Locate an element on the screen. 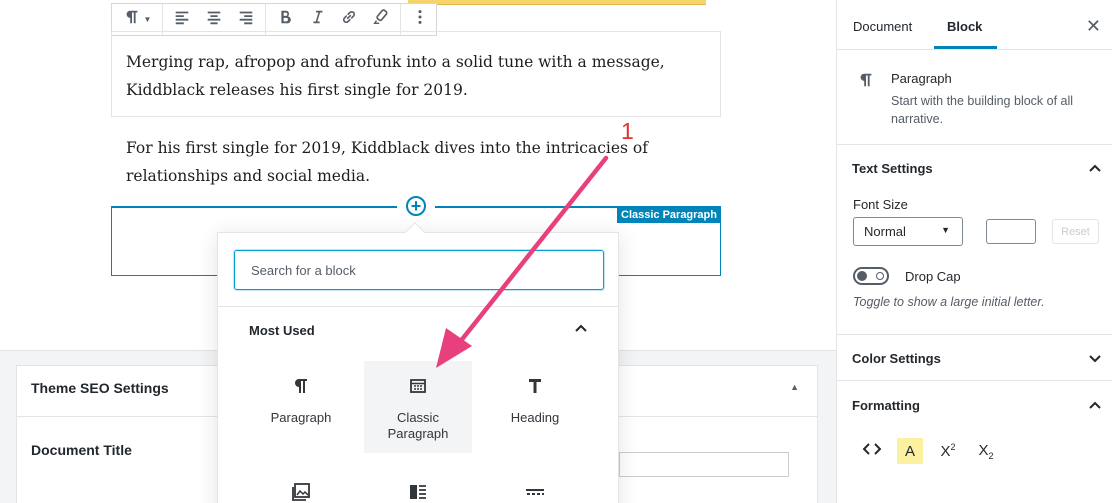 The width and height of the screenshot is (1112, 503). code-button is located at coordinates (872, 451).